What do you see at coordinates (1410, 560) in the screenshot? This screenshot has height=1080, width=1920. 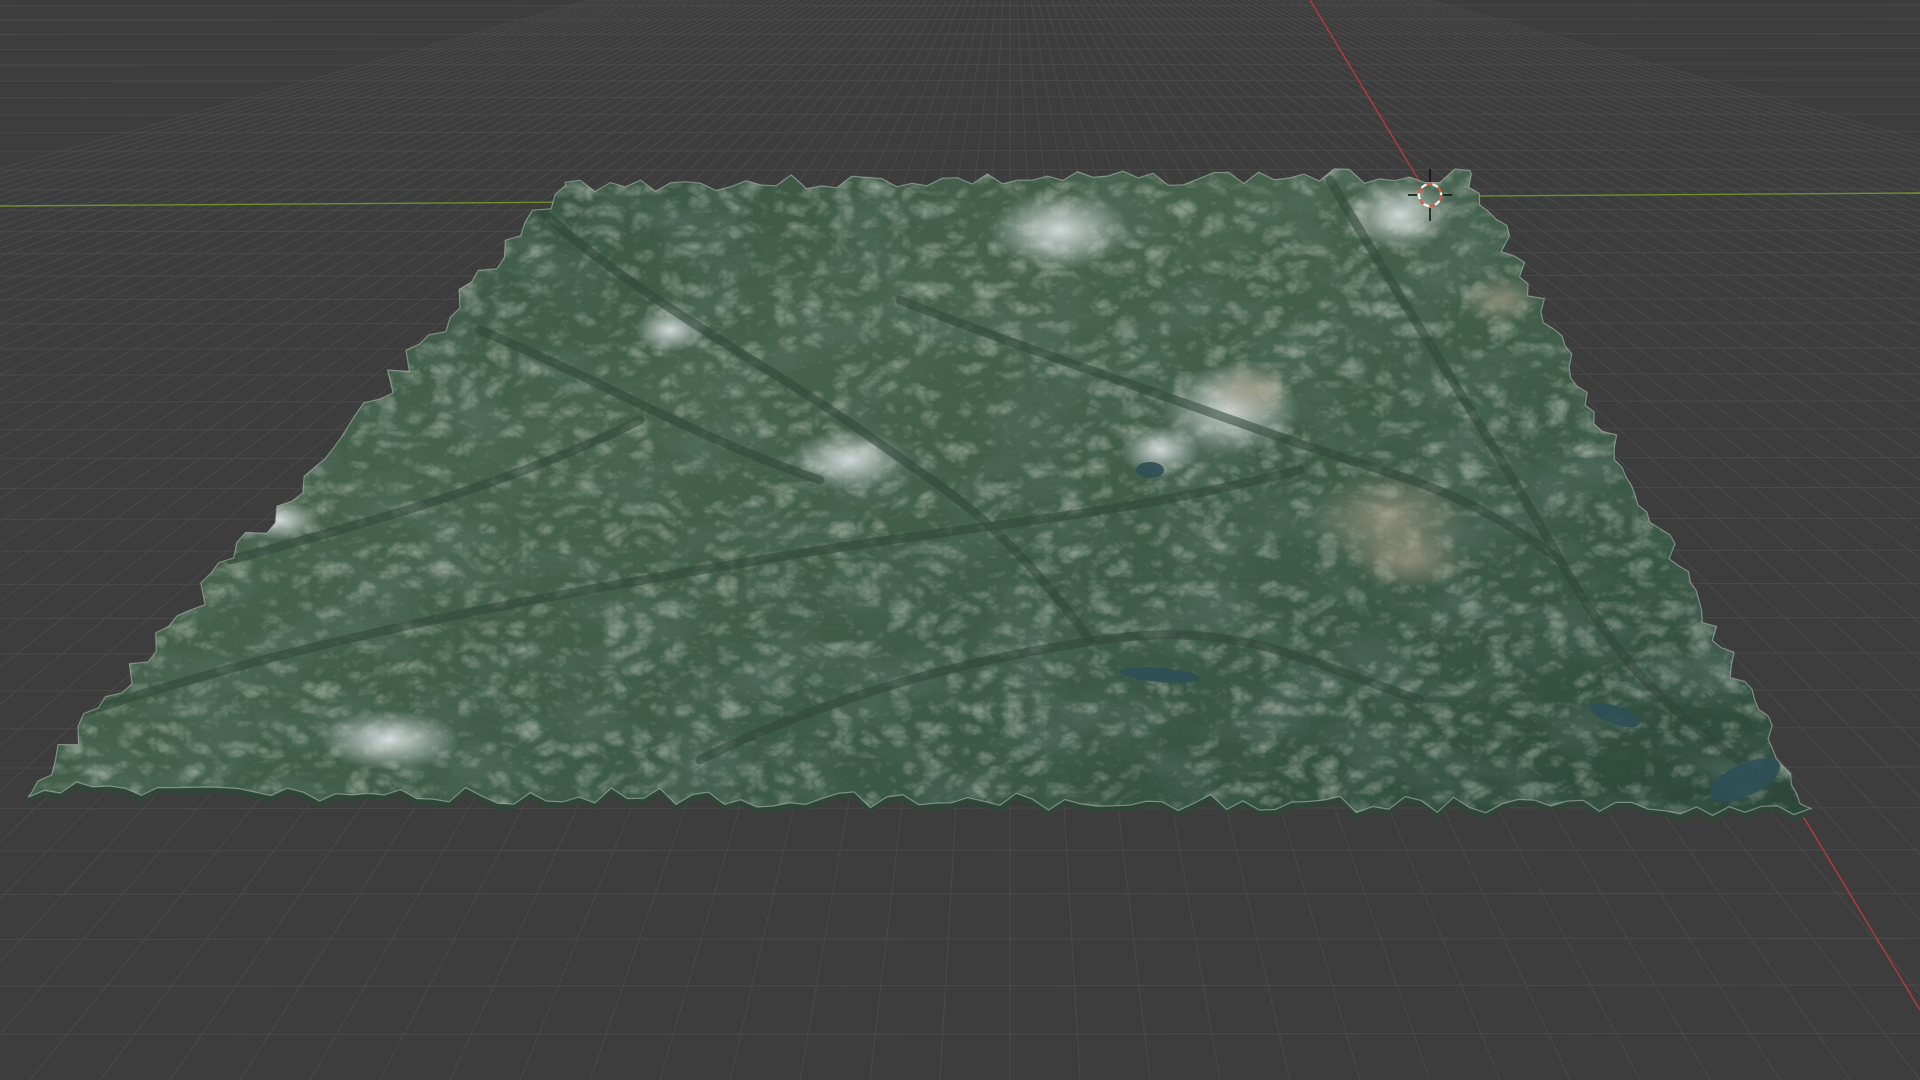 I see `rock-patch` at bounding box center [1410, 560].